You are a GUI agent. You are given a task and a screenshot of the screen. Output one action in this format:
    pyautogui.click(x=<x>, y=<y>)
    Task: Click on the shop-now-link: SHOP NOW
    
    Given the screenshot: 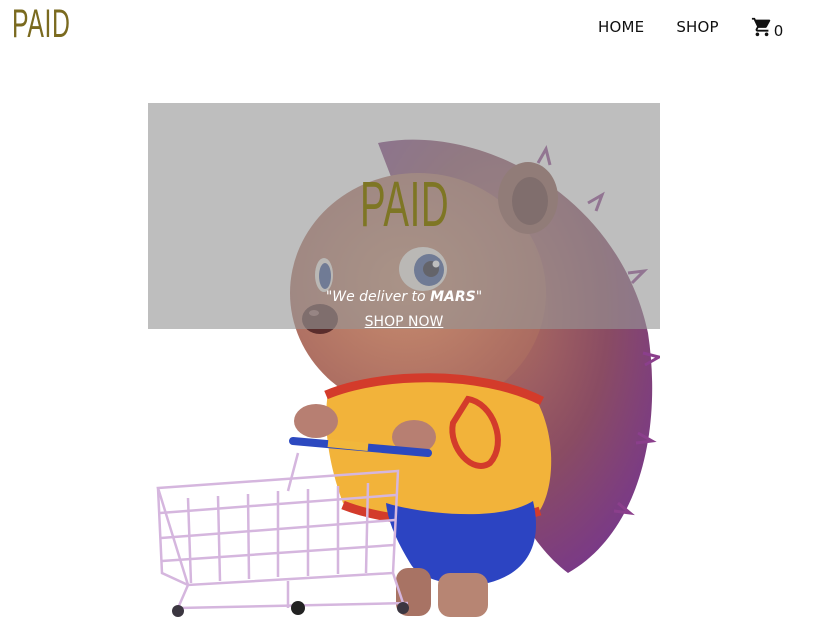 What is the action you would take?
    pyautogui.click(x=404, y=322)
    